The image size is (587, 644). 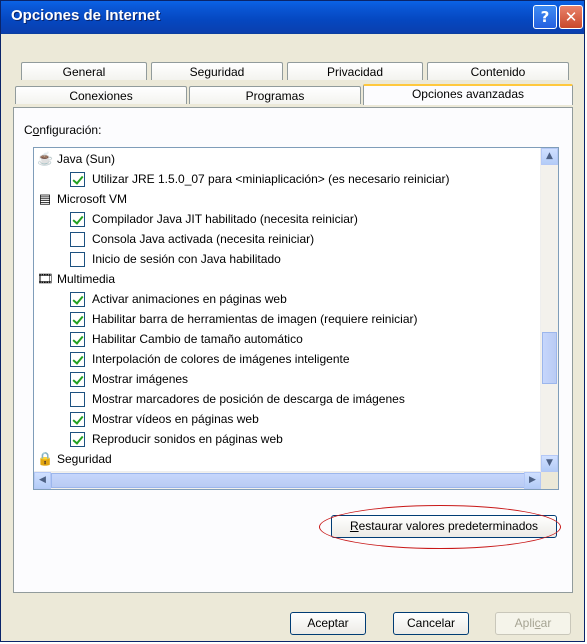 What do you see at coordinates (549, 480) in the screenshot?
I see `scrollbar-corner` at bounding box center [549, 480].